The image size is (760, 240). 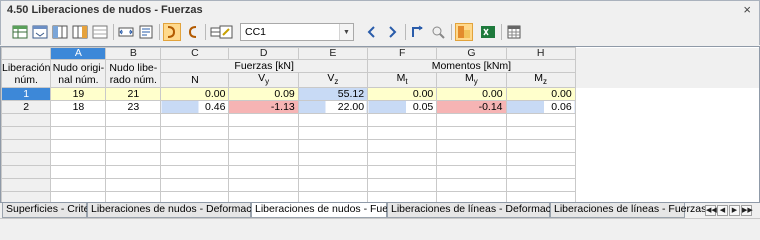 What do you see at coordinates (78, 79) in the screenshot?
I see `col-a-title-line2: nal núm.` at bounding box center [78, 79].